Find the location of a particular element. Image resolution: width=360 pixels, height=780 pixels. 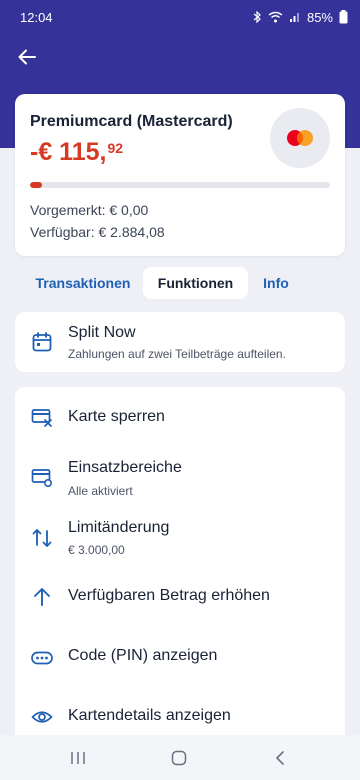

eye-icon is located at coordinates (42, 717).